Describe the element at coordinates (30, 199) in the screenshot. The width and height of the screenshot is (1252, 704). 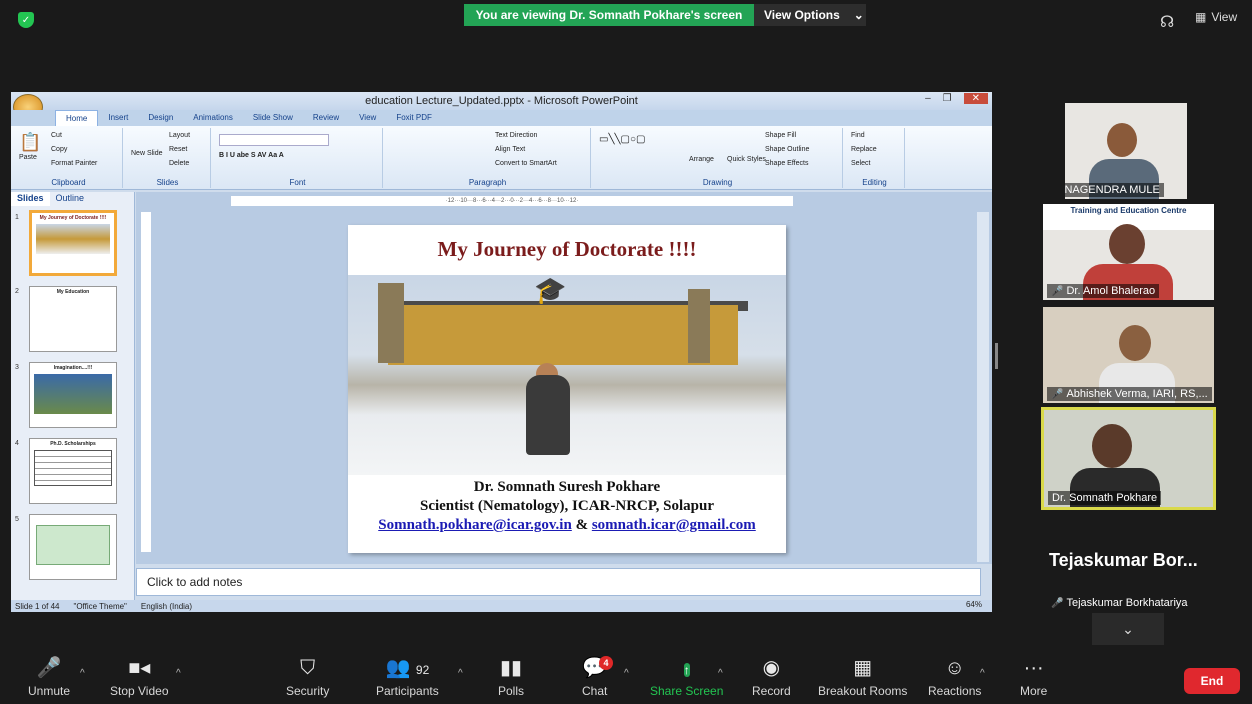
I see `tab-slides: Slides` at that location.